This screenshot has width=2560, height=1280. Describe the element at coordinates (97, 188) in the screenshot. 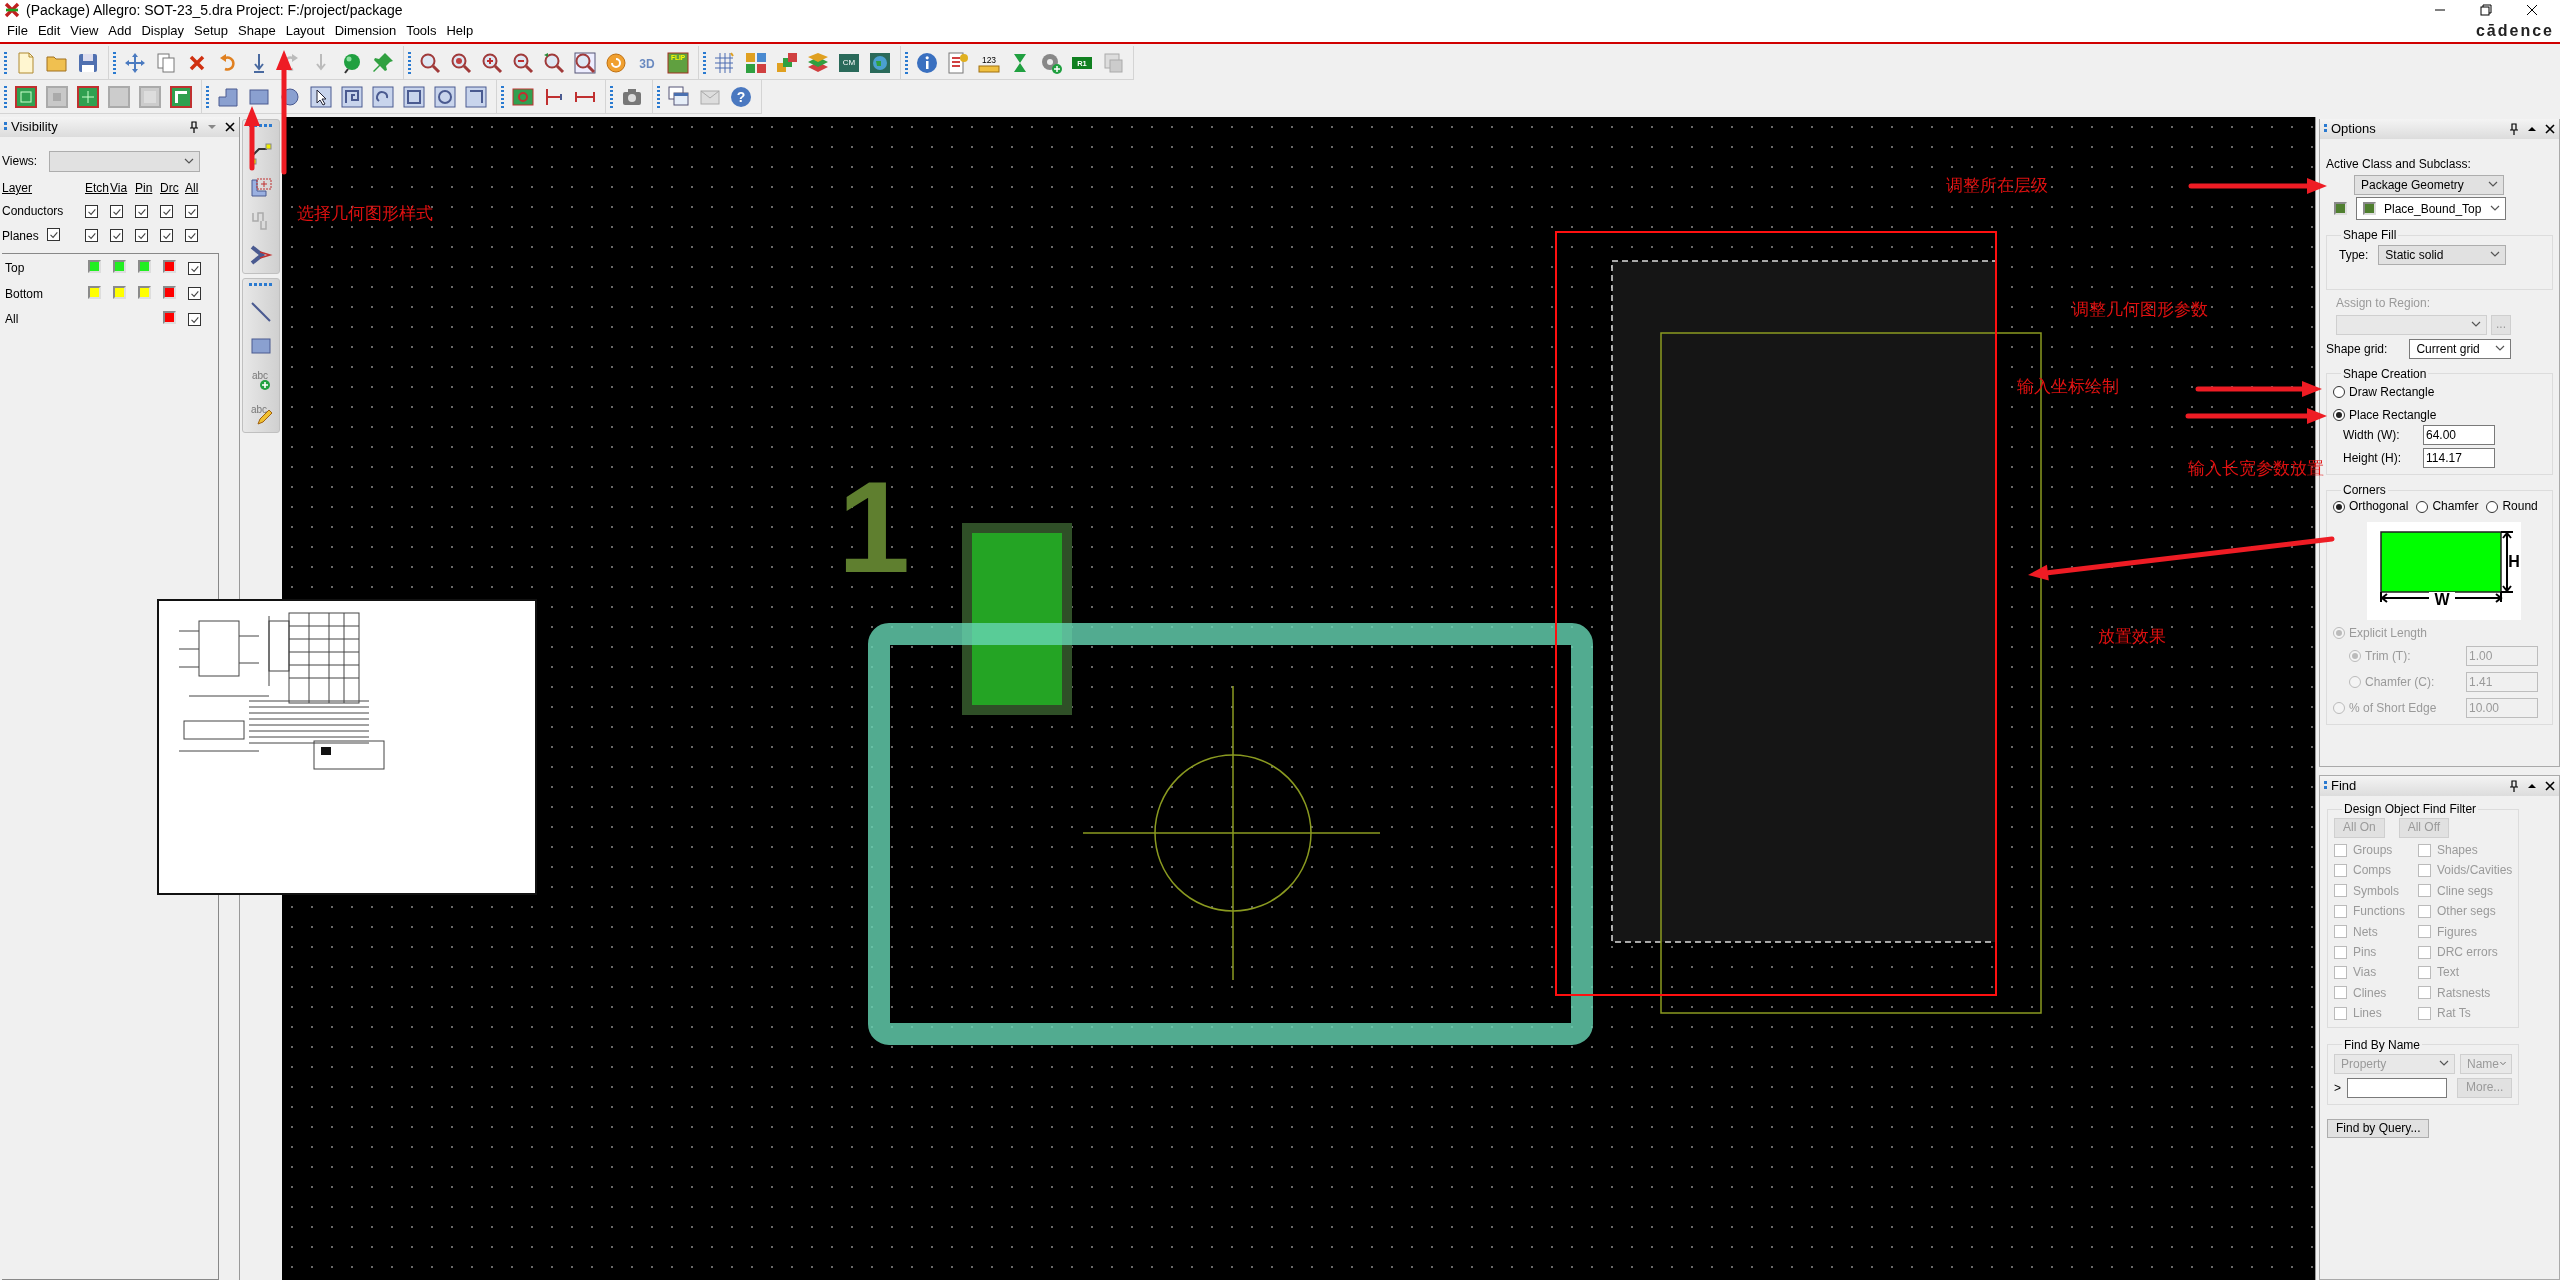

I see `column-header: Etch` at that location.